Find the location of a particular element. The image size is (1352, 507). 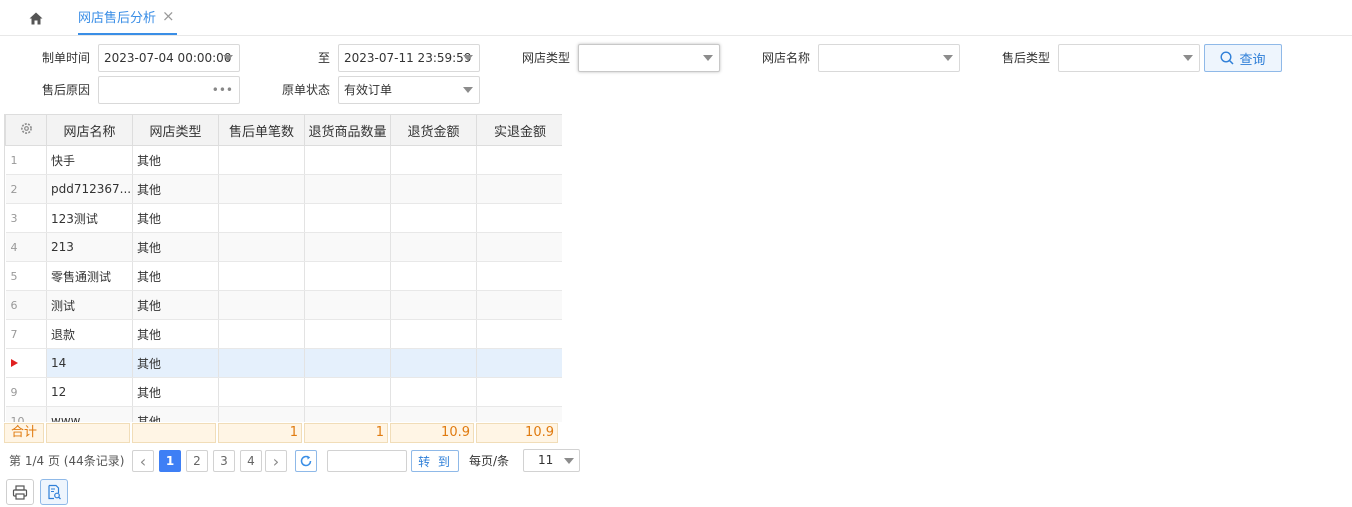

cell-shop-name: 213 is located at coordinates (89, 247).